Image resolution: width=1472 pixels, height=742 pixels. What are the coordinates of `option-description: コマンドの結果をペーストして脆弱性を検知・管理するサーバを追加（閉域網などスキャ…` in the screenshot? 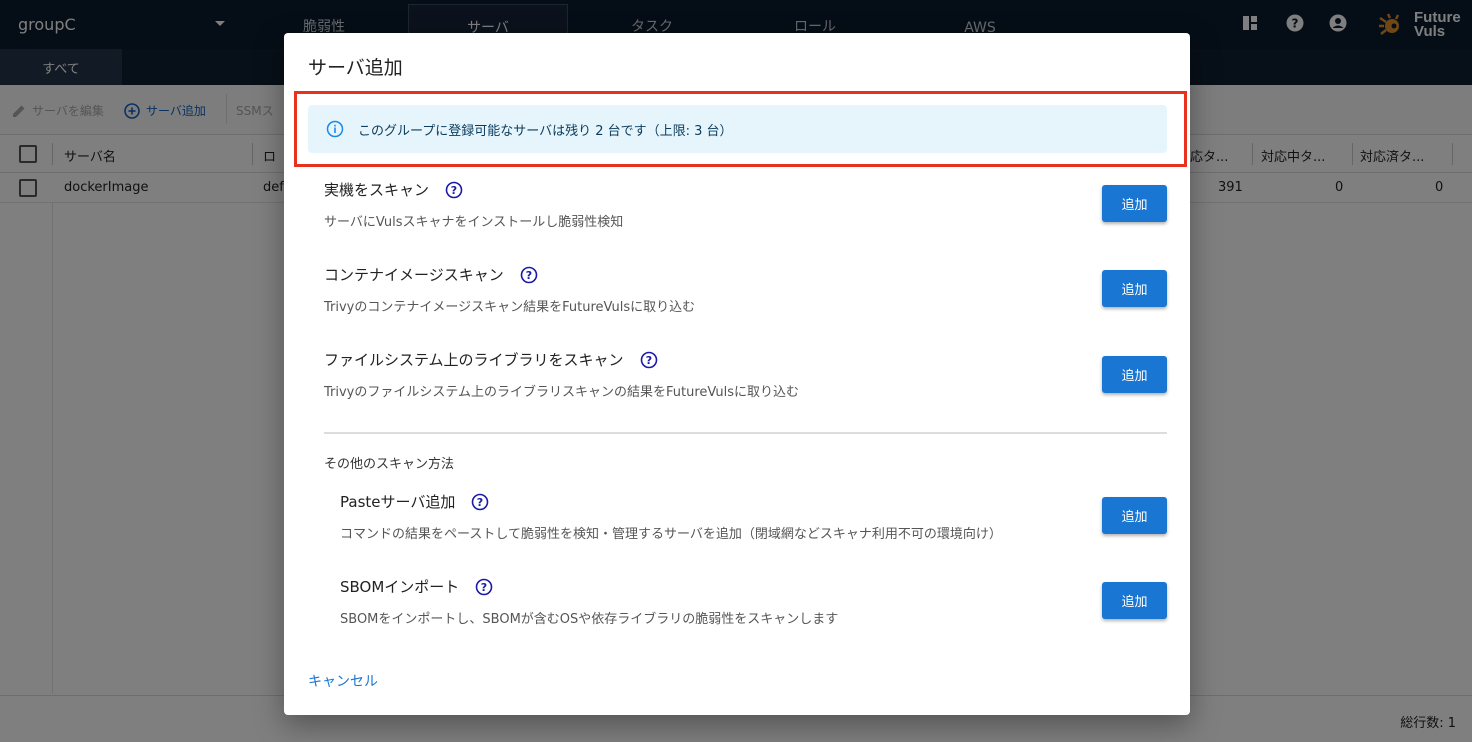 It's located at (671, 534).